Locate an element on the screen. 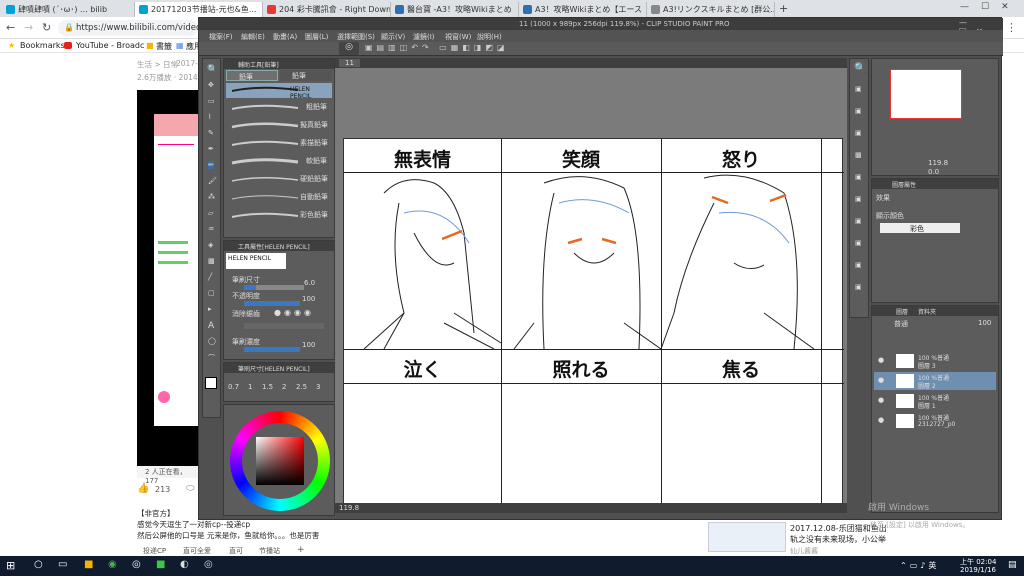 This screenshot has width=1024, height=576. new-tab-button: + is located at coordinates (783, 8).